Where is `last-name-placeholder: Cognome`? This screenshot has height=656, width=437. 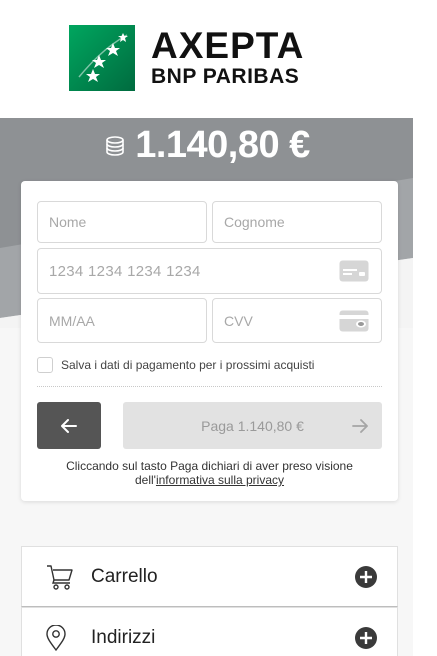 last-name-placeholder: Cognome is located at coordinates (254, 222).